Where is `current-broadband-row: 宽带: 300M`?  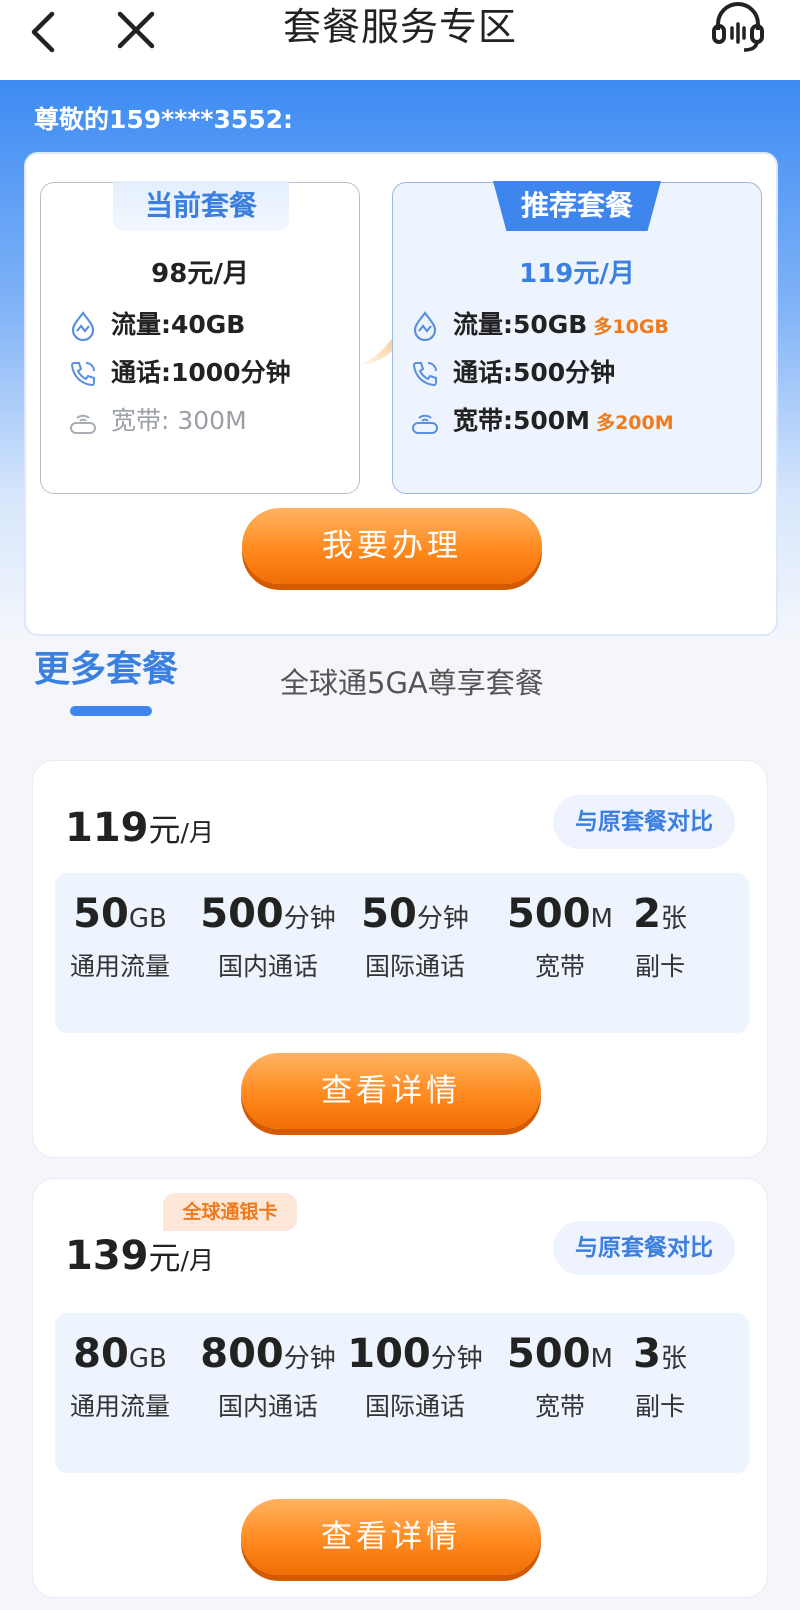 current-broadband-row: 宽带: 300M is located at coordinates (157, 421).